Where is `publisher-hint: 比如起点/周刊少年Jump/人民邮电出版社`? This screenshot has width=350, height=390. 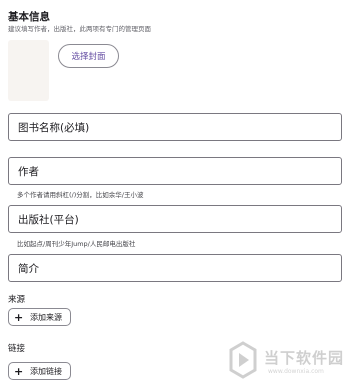 publisher-hint: 比如起点/周刊少年Jump/人民邮电出版社 is located at coordinates (76, 244).